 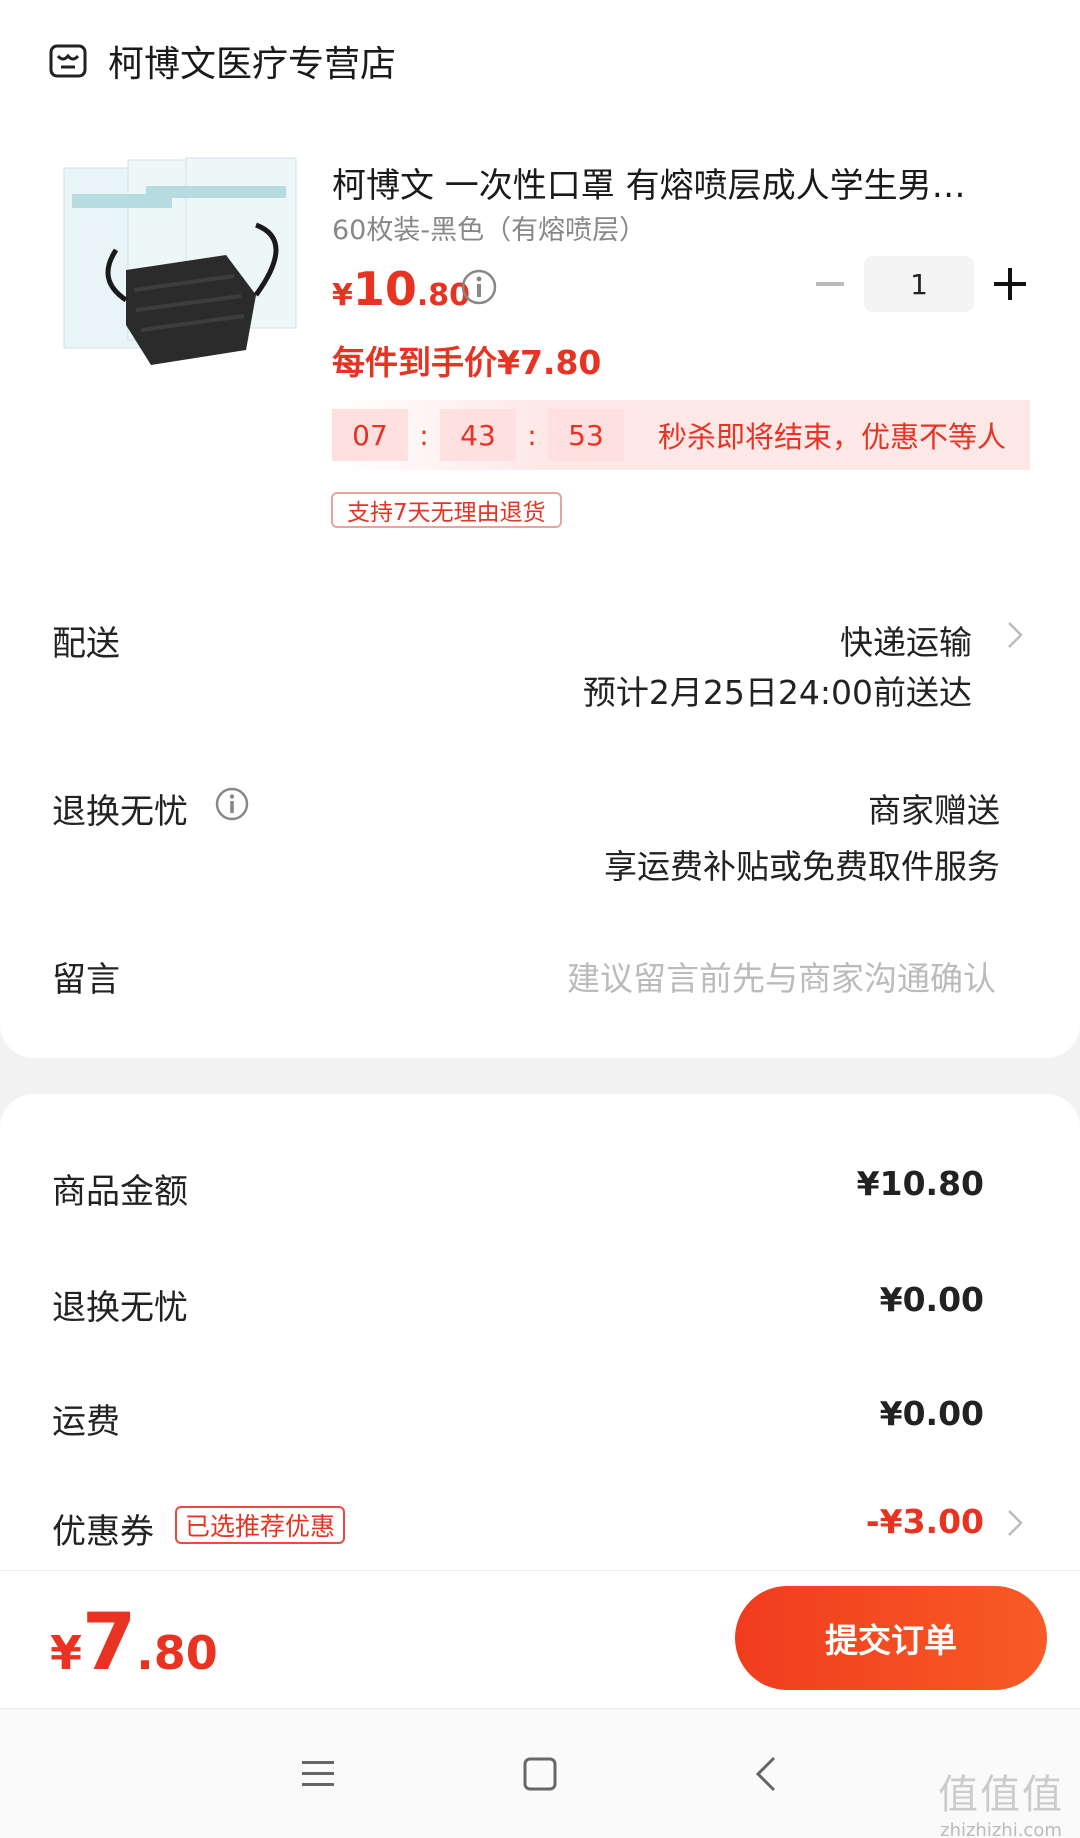 What do you see at coordinates (370, 435) in the screenshot?
I see `countdown-hours: 07` at bounding box center [370, 435].